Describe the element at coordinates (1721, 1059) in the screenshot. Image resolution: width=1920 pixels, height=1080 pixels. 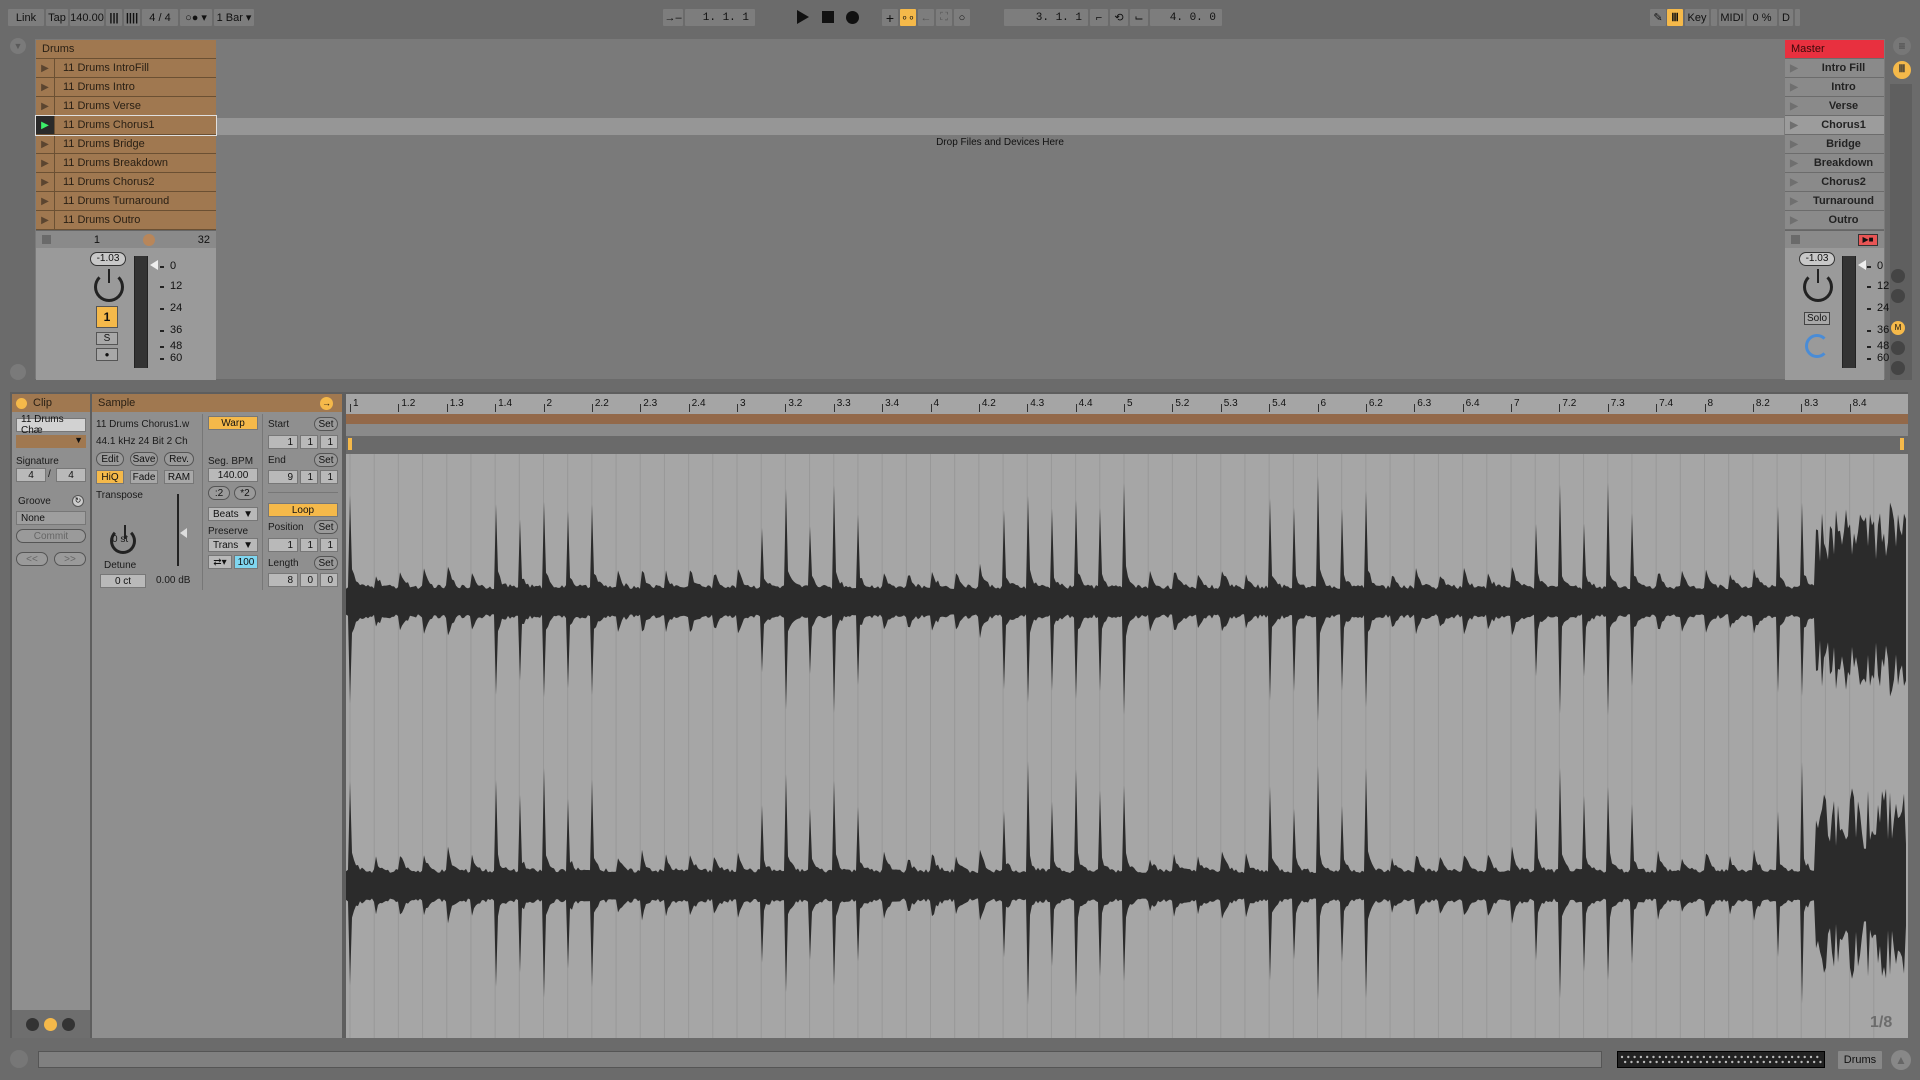
I see `detail-overview` at that location.